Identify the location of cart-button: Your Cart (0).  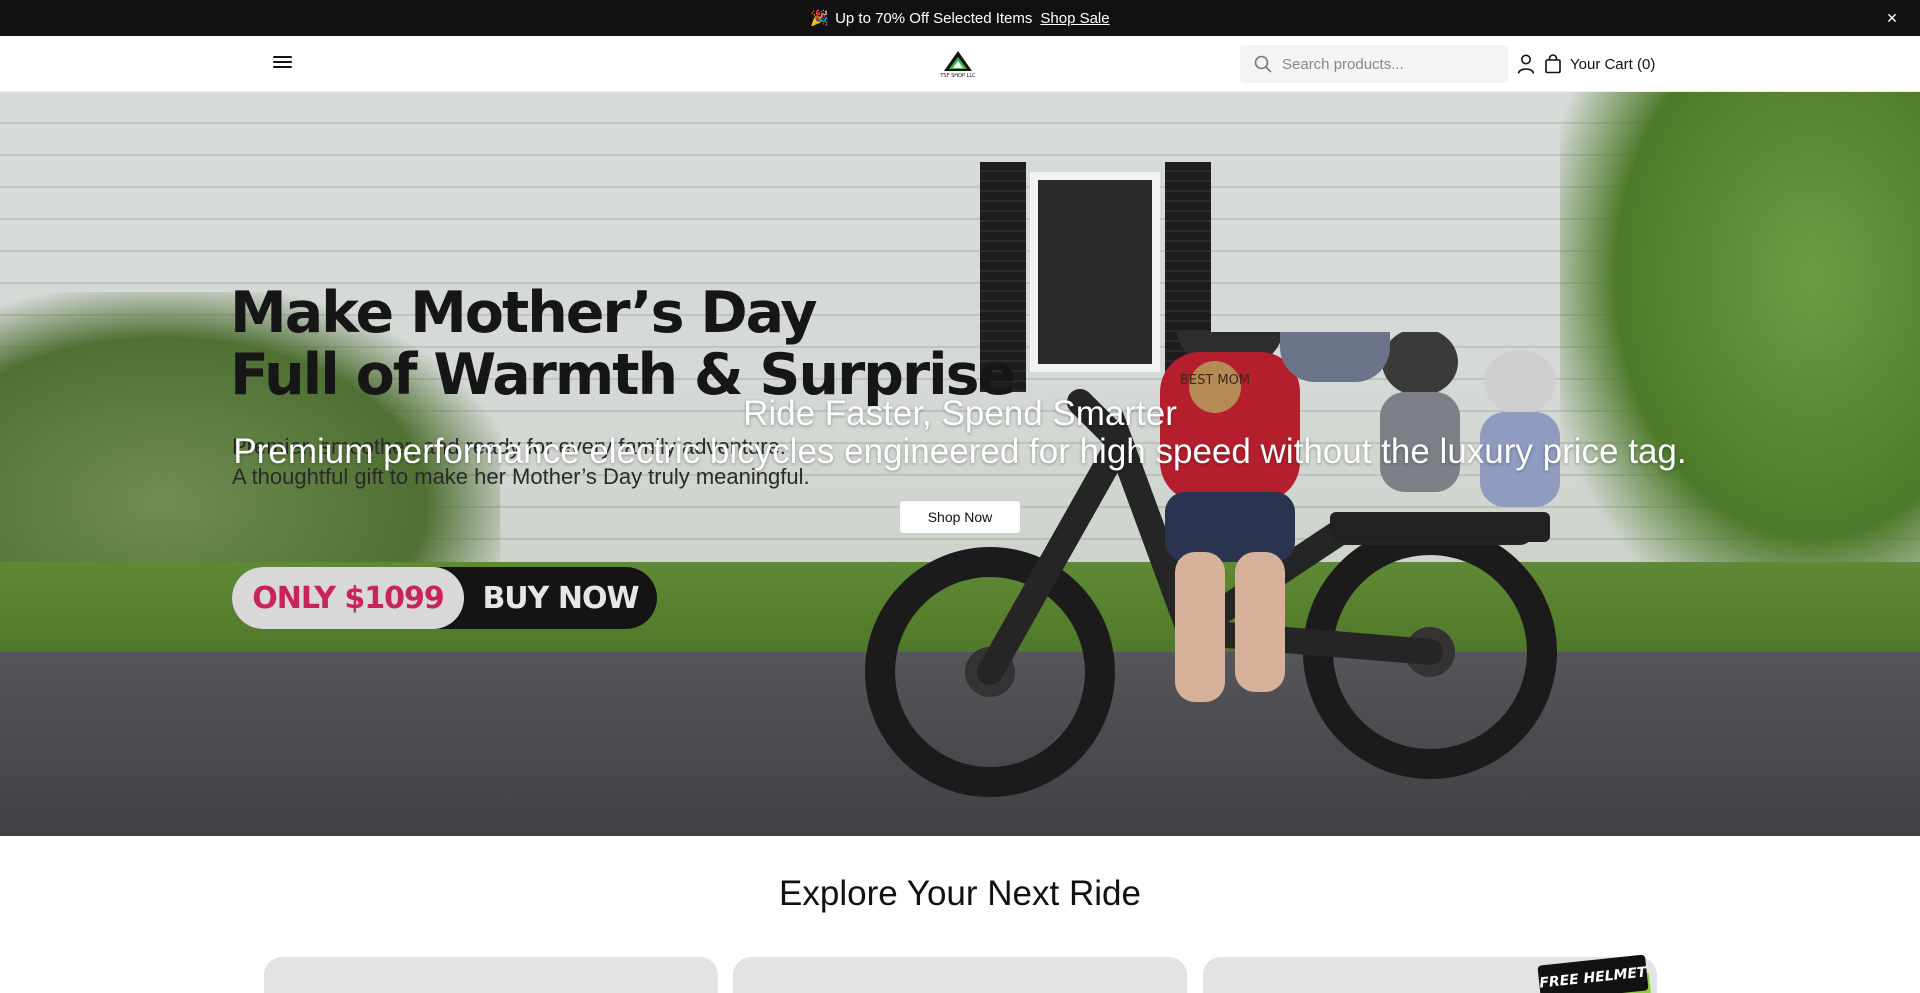
(1599, 64).